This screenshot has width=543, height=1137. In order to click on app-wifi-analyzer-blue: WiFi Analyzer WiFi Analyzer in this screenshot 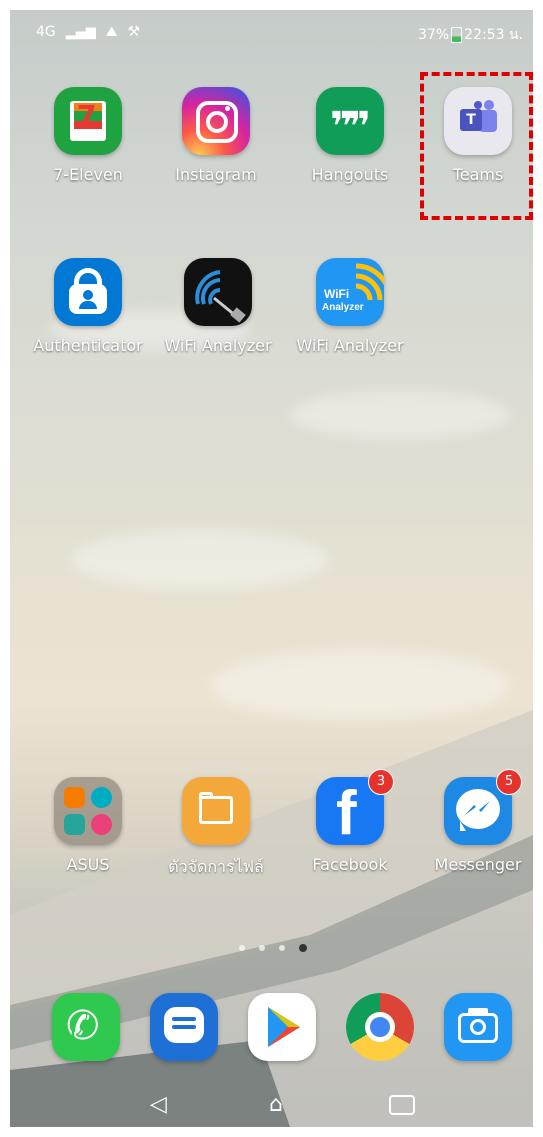, I will do `click(350, 306)`.